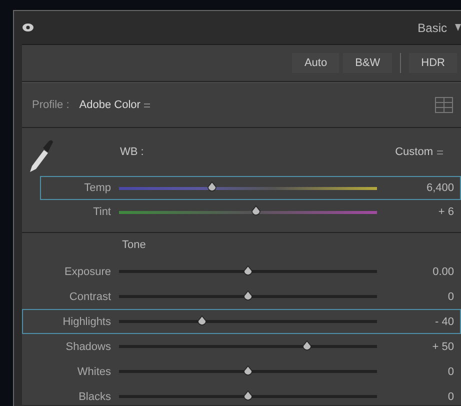  I want to click on wb-dropdown: Custom, so click(414, 152).